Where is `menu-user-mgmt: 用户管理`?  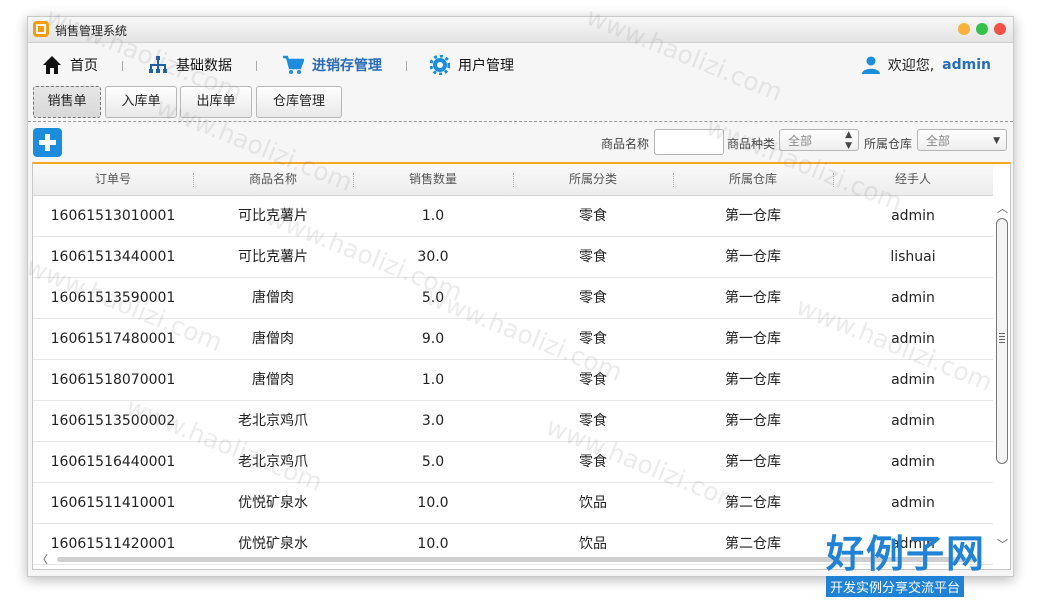
menu-user-mgmt: 用户管理 is located at coordinates (472, 65).